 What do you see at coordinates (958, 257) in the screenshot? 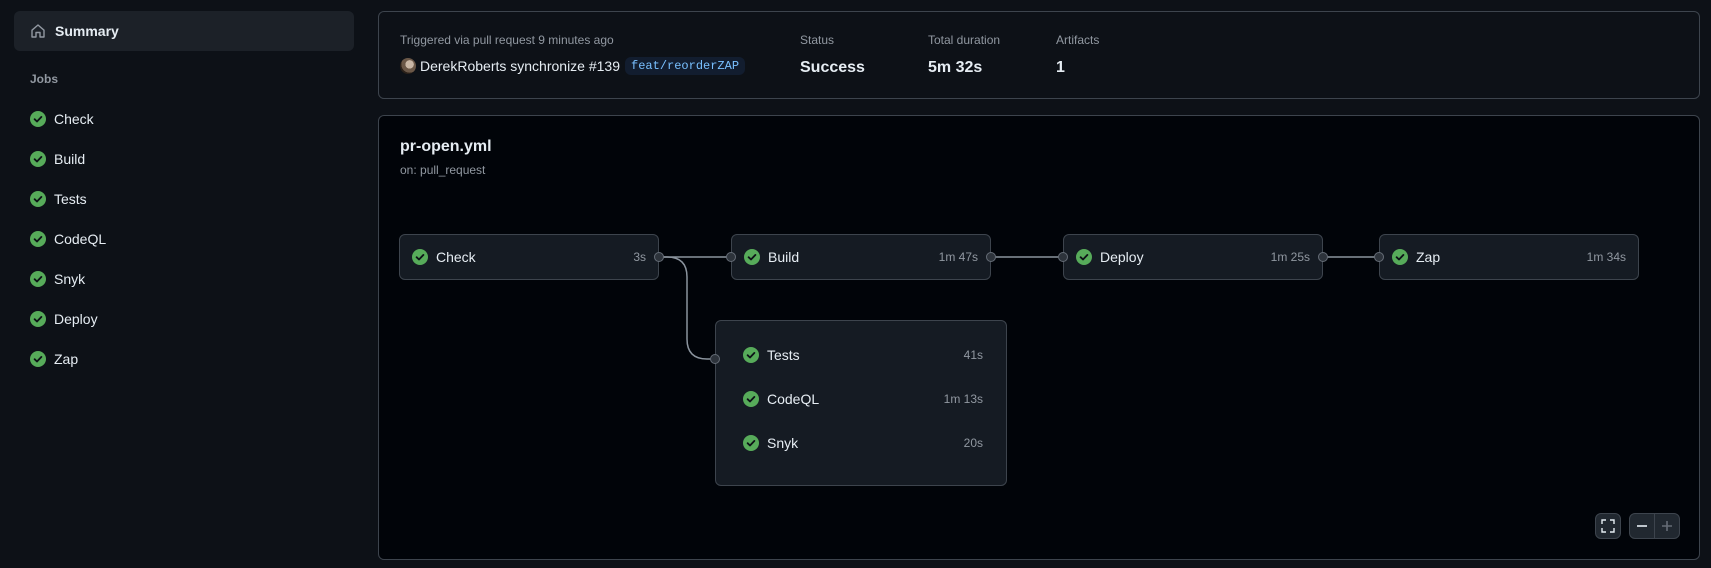
I see `job-node-duration: 1m 47s` at bounding box center [958, 257].